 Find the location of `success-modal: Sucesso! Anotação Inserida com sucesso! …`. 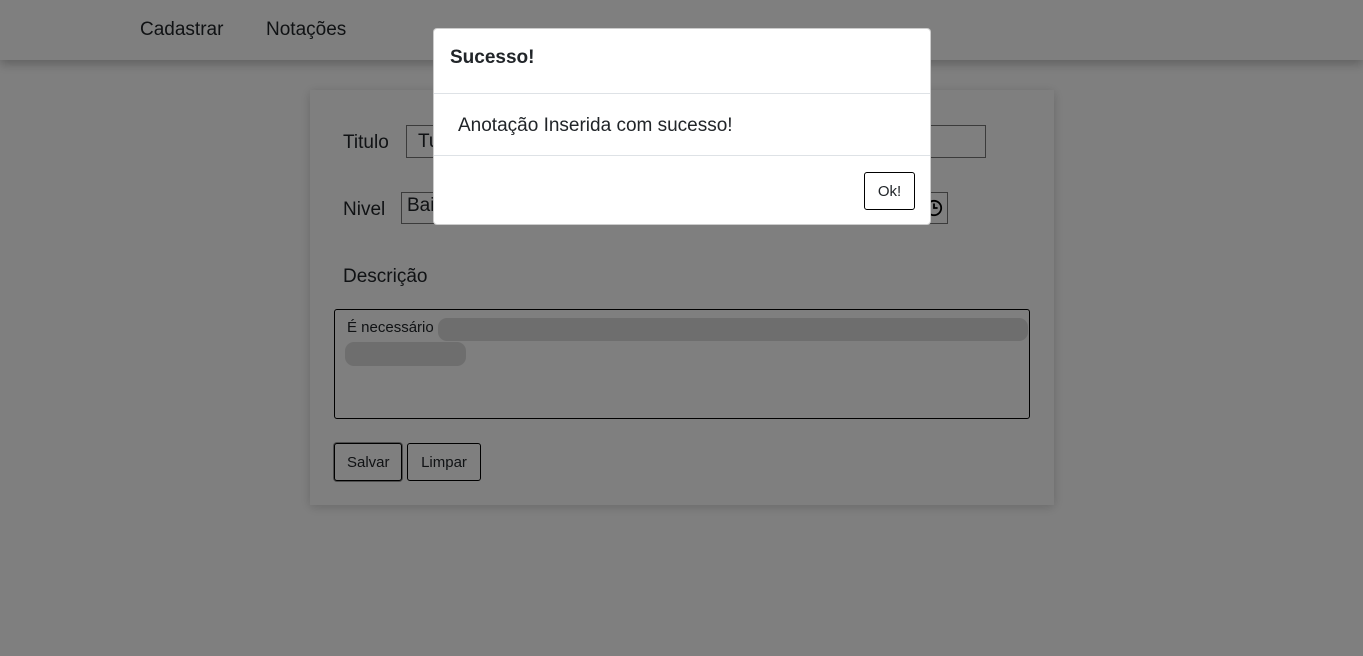

success-modal: Sucesso! Anotação Inserida com sucesso! … is located at coordinates (682, 126).